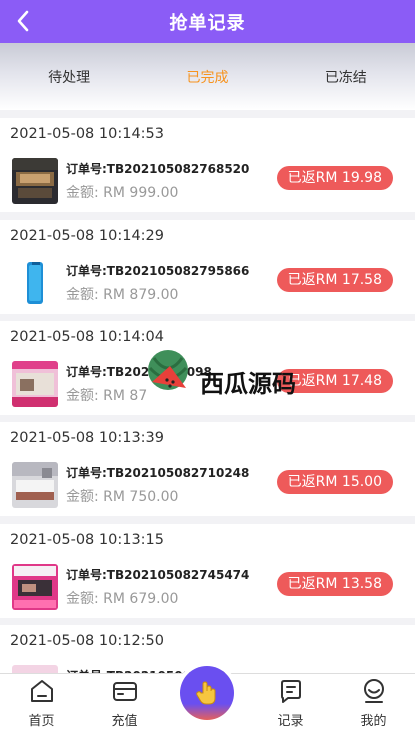 Image resolution: width=415 pixels, height=733 pixels. I want to click on nav-profile: 我的, so click(373, 703).